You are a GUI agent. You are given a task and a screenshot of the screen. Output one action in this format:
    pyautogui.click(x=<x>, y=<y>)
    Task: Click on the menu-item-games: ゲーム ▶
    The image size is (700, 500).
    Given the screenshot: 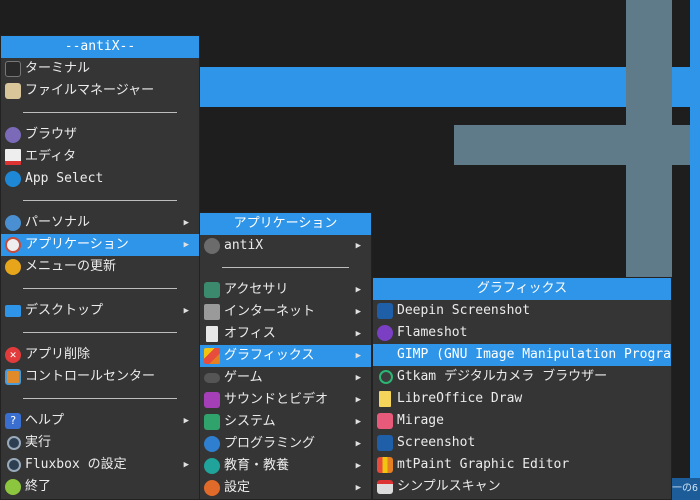 What is the action you would take?
    pyautogui.click(x=285, y=378)
    